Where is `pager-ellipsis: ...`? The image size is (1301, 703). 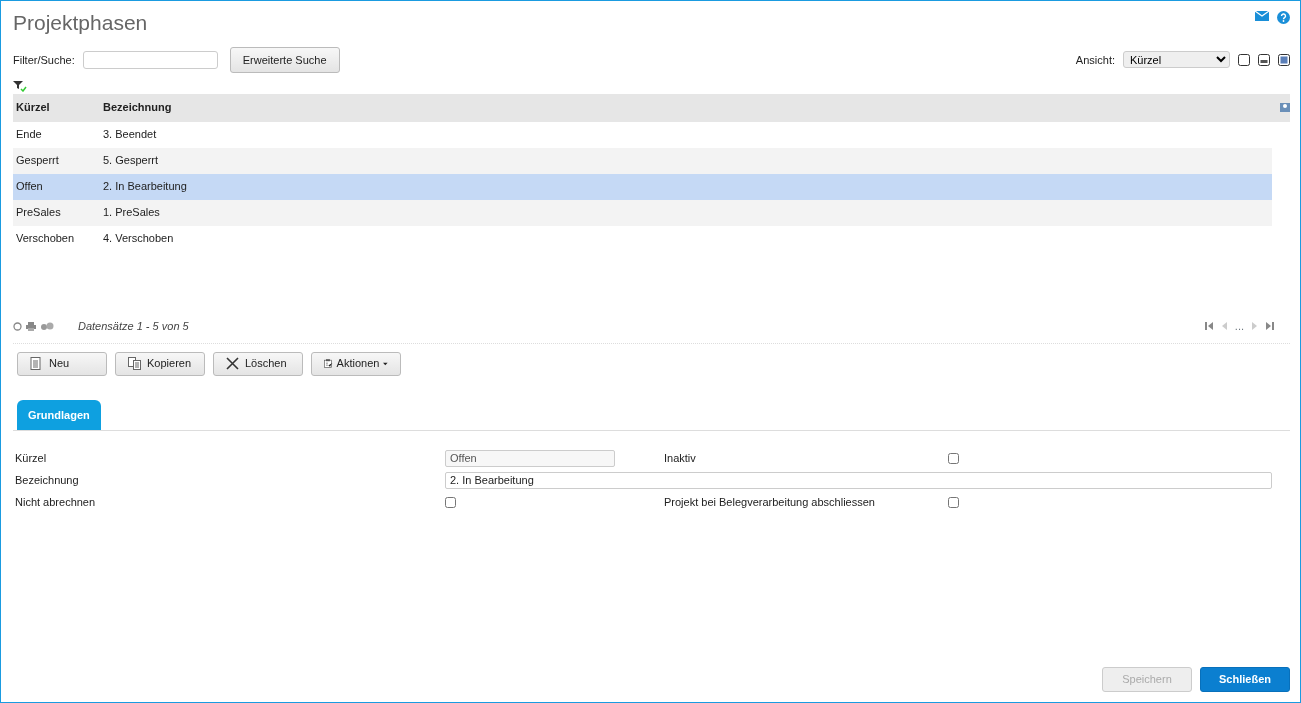
pager-ellipsis: ... is located at coordinates (1239, 326).